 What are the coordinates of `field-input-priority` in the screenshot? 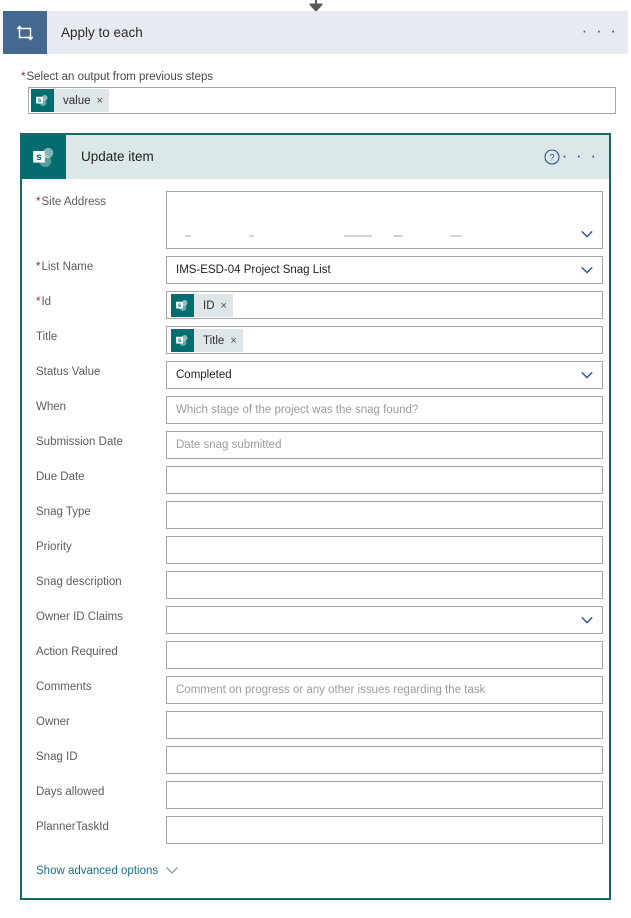 It's located at (384, 550).